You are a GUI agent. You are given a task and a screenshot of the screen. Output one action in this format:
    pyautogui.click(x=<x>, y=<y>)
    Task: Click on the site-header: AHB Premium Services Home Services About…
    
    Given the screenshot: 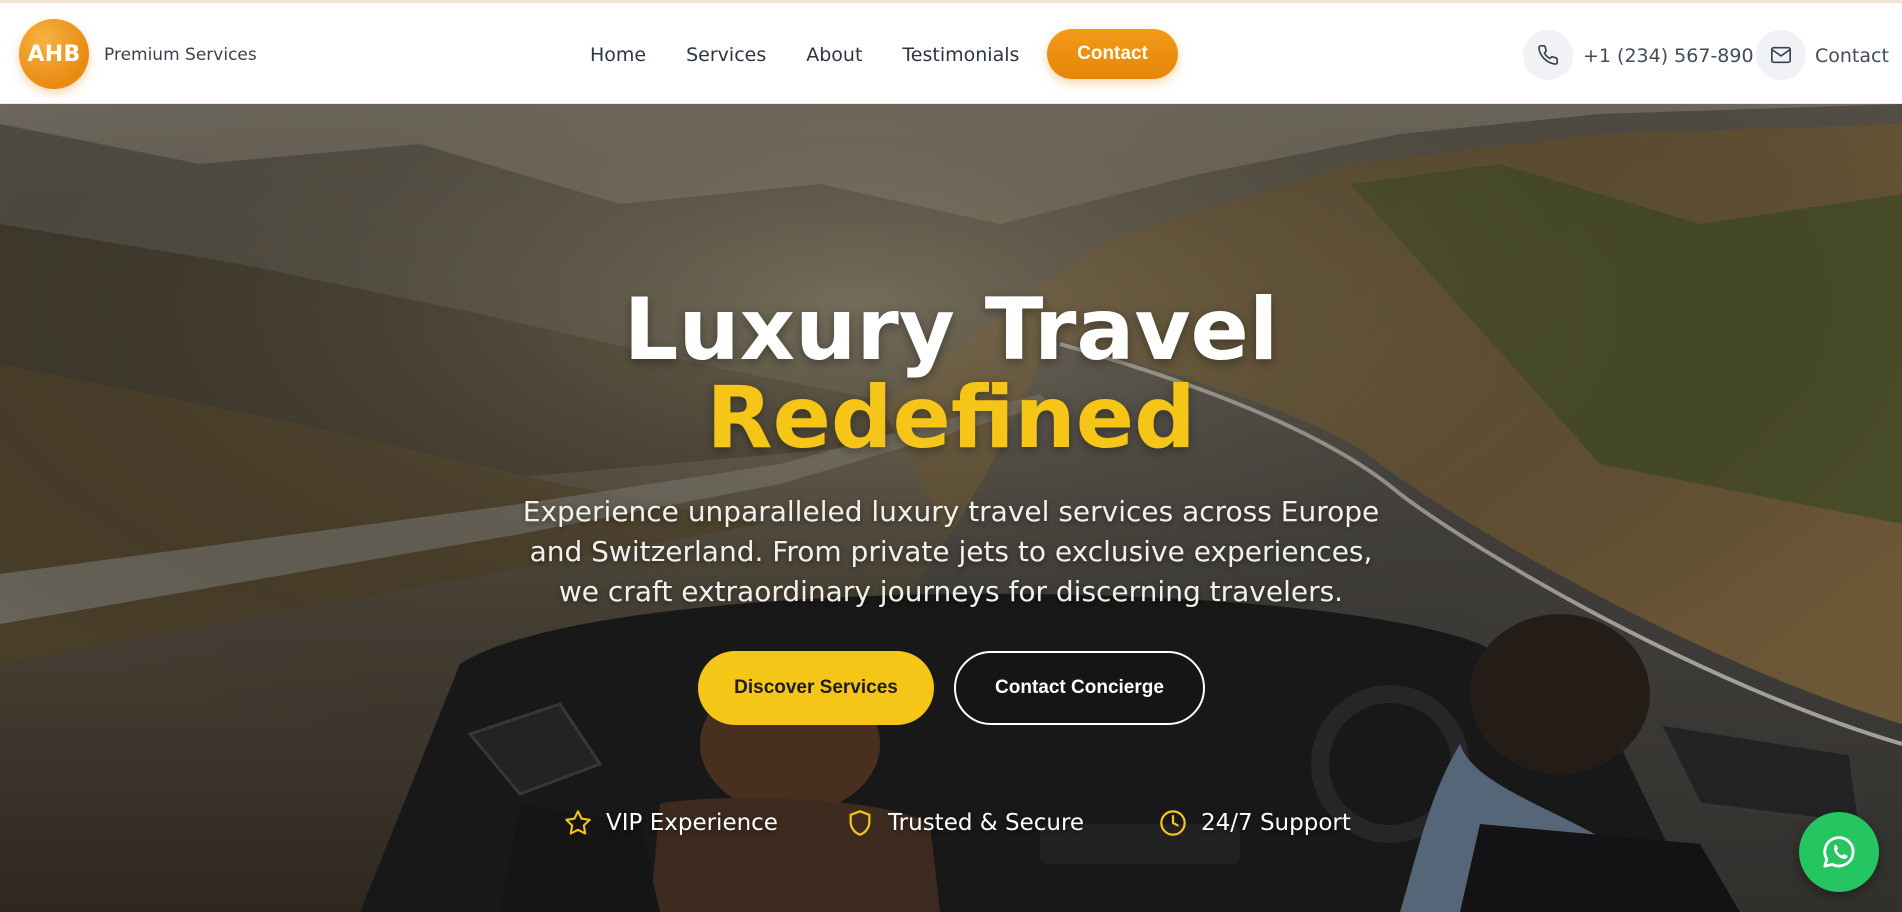 What is the action you would take?
    pyautogui.click(x=951, y=53)
    